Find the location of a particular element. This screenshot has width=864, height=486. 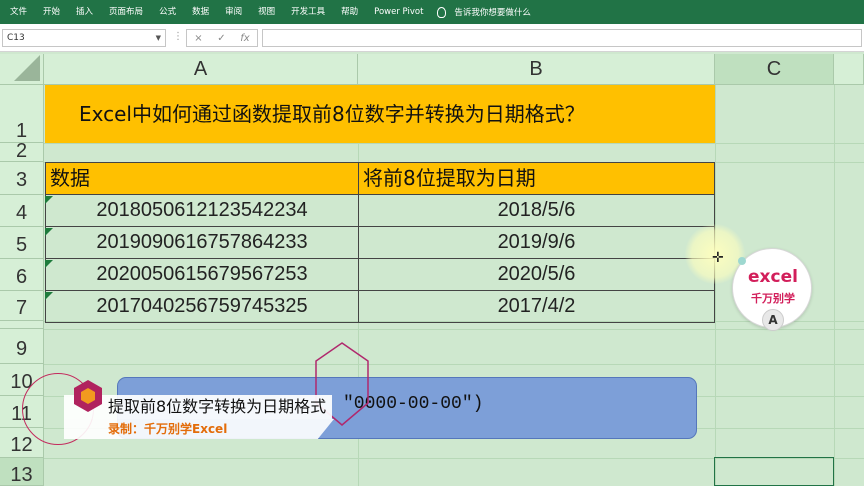

tab-home: 开始 is located at coordinates (51, 12).